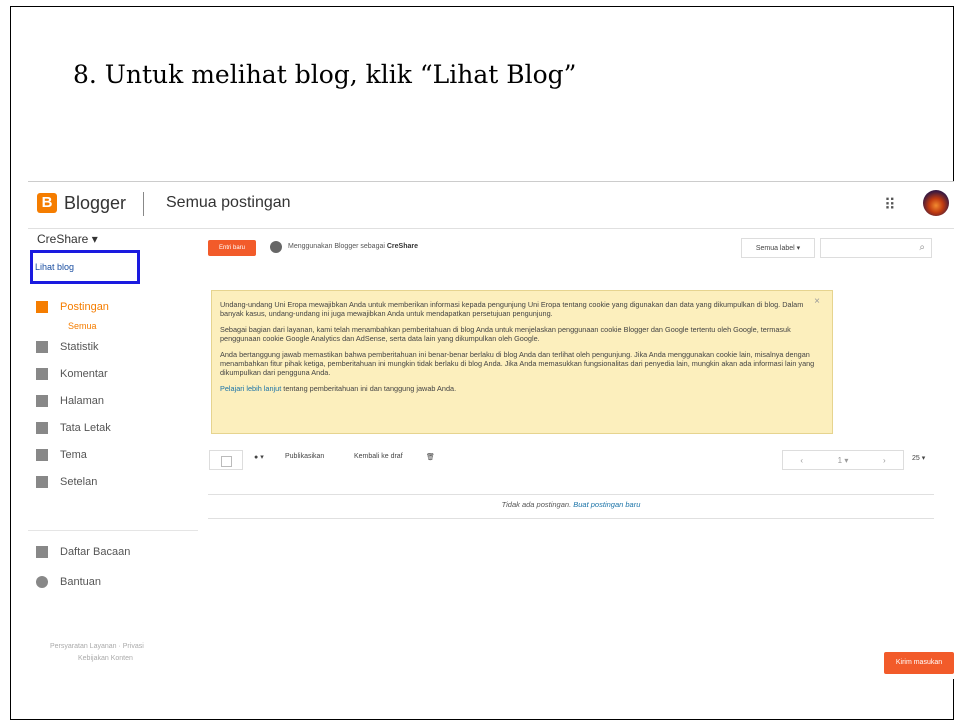 The height and width of the screenshot is (720, 954). I want to click on sidebar-divider, so click(113, 530).